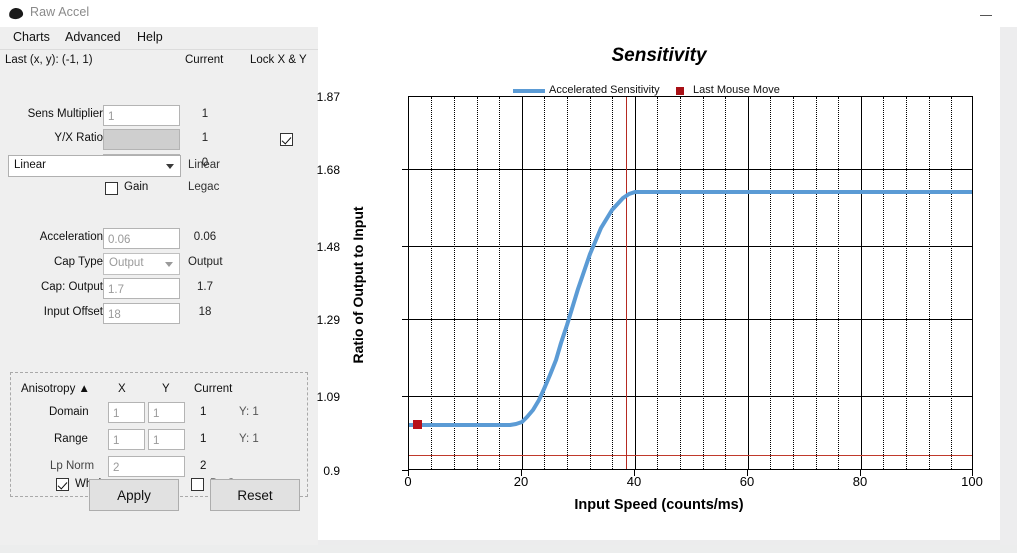 This screenshot has height=553, width=1017. Describe the element at coordinates (747, 481) in the screenshot. I see `x-tick-label: 60` at that location.